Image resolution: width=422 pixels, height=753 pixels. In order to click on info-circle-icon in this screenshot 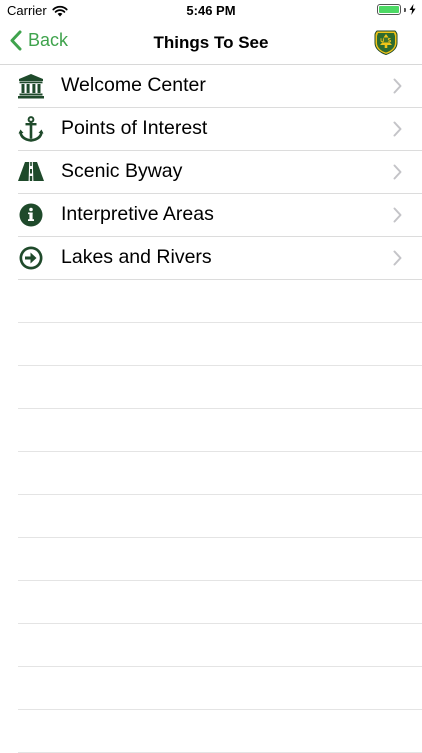, I will do `click(31, 215)`.